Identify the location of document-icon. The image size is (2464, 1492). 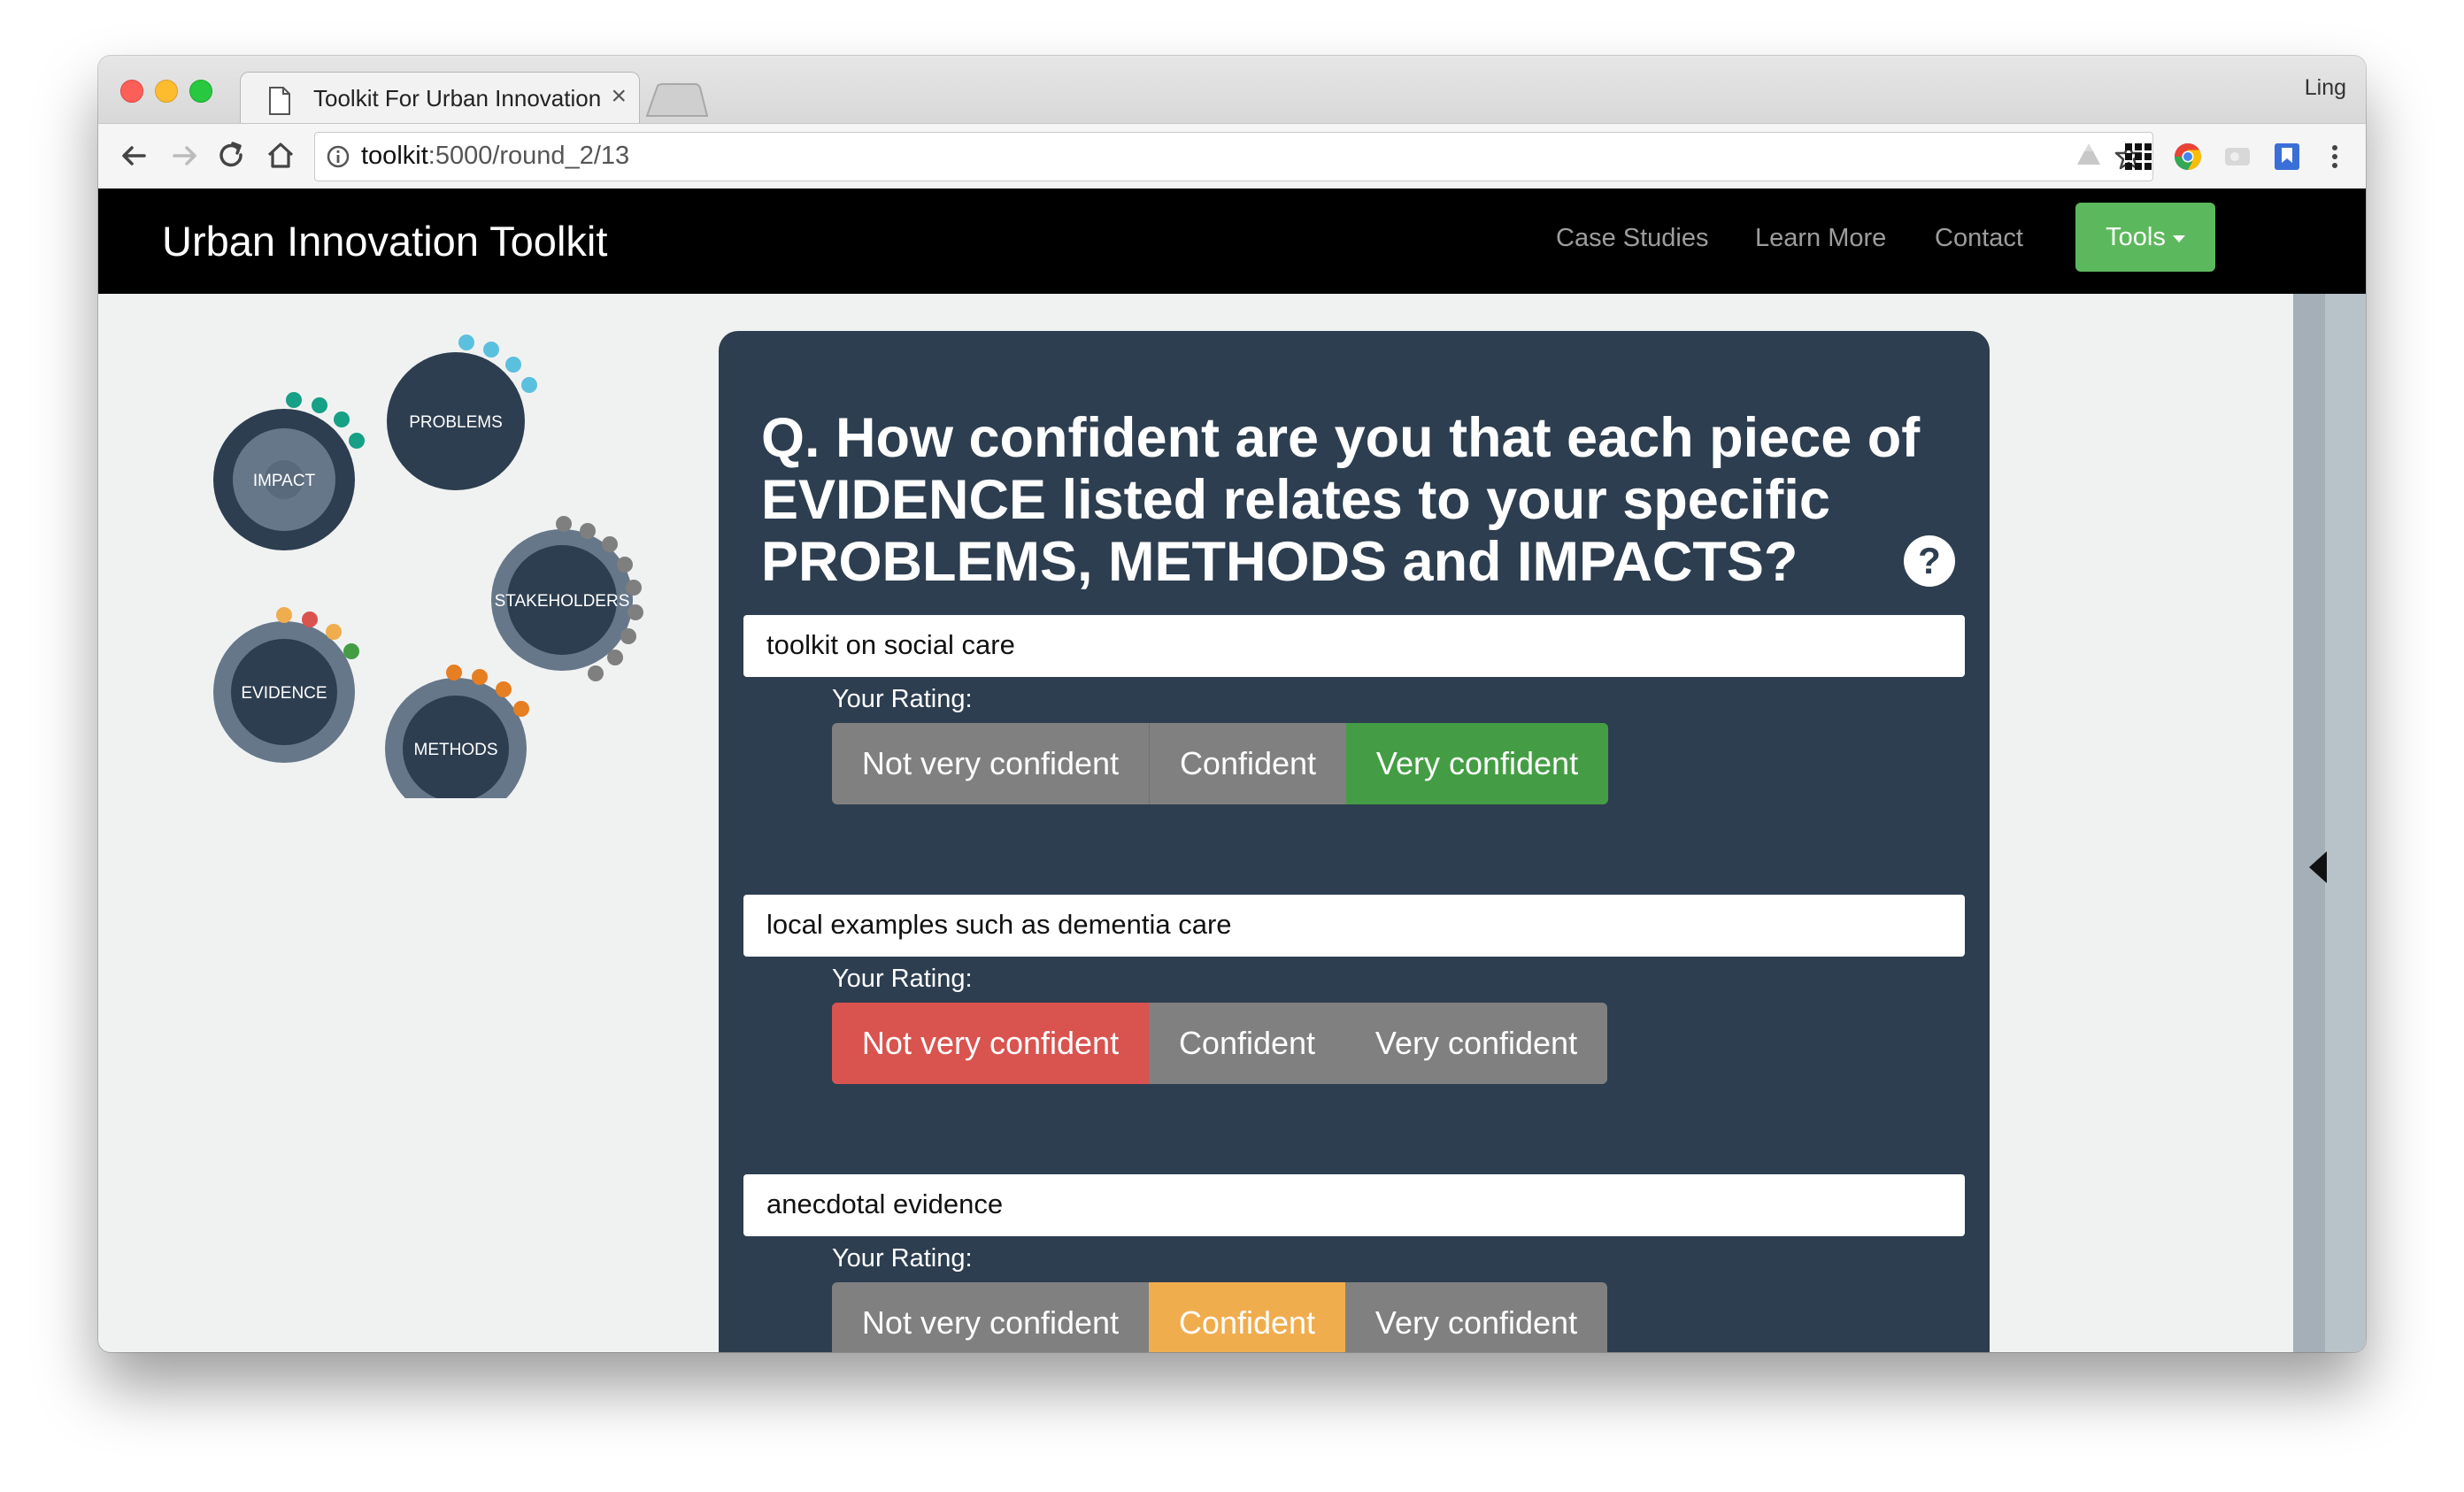
(279, 101).